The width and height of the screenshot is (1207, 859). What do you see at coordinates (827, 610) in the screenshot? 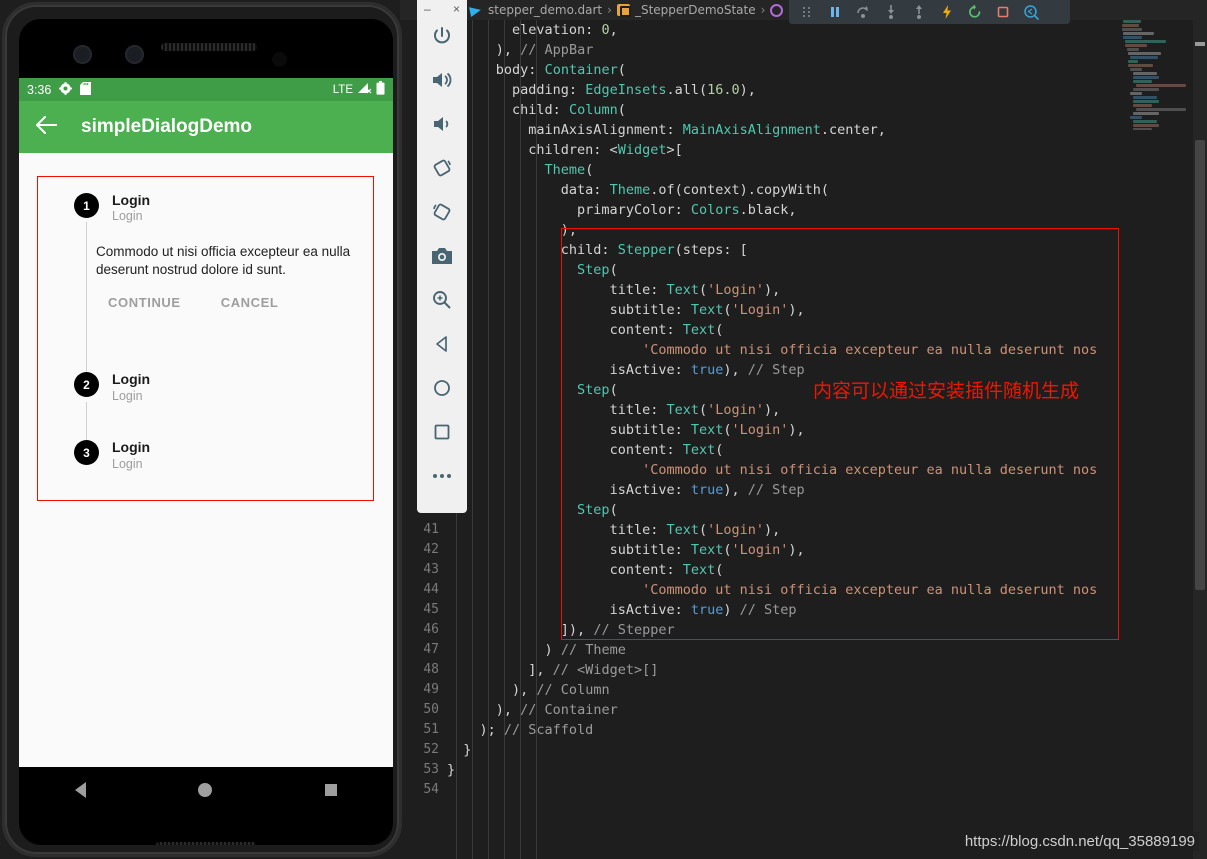
I see `code-line: isActive: true) // Step` at bounding box center [827, 610].